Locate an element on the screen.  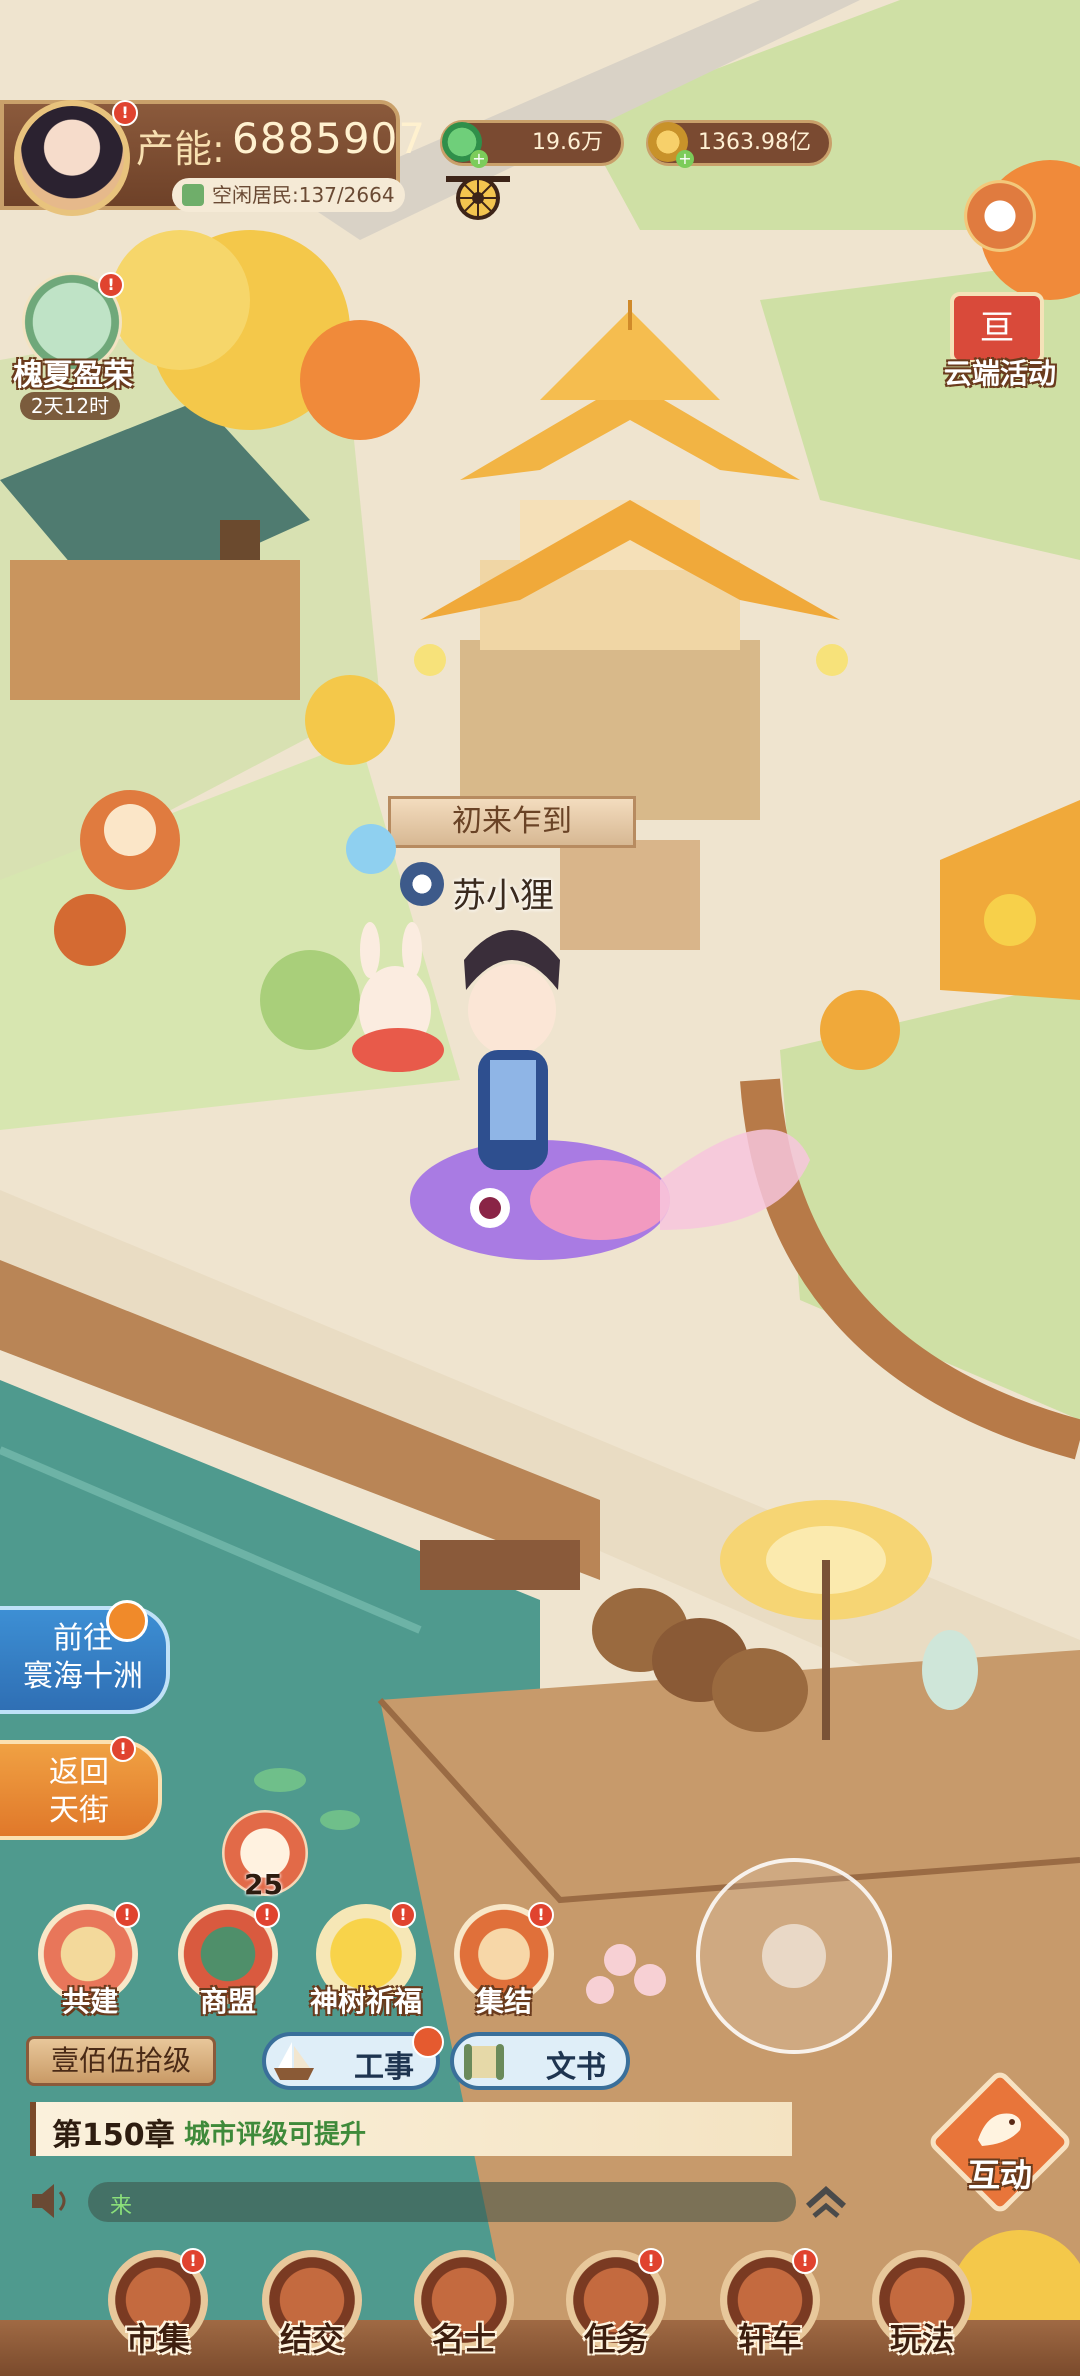
nav-tasks-badge: ! is located at coordinates (651, 2261).